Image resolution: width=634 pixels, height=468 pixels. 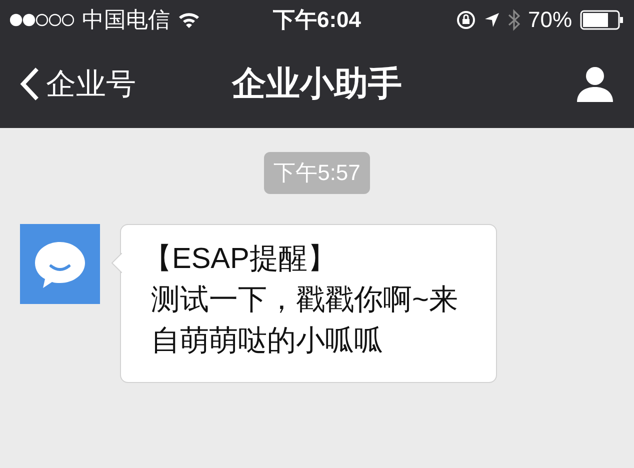 I want to click on signal-icon, so click(x=42, y=20).